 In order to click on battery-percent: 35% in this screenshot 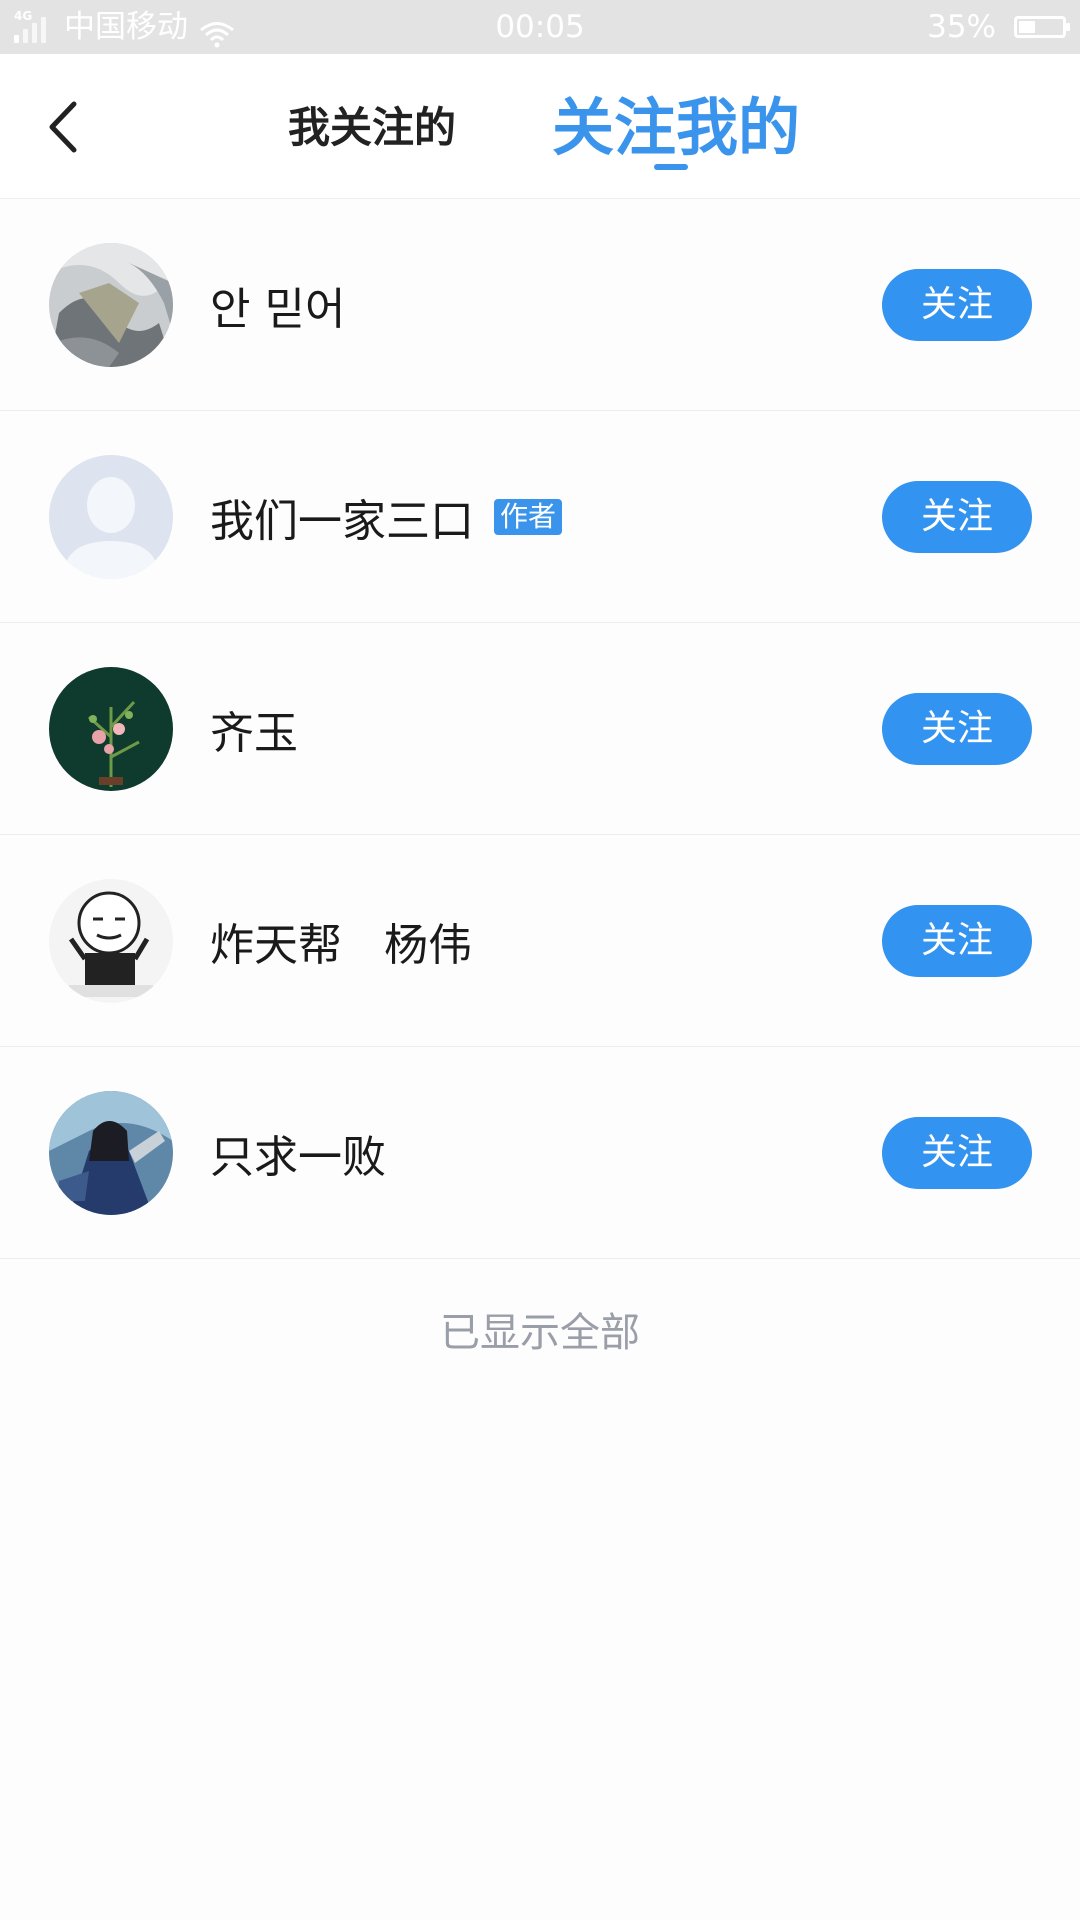, I will do `click(961, 27)`.